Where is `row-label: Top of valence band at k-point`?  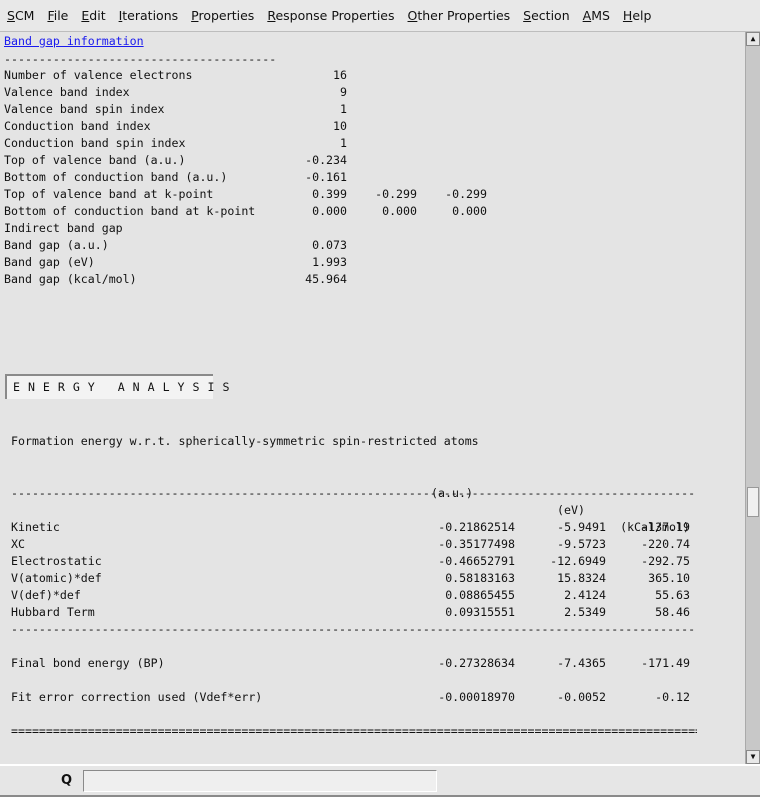 row-label: Top of valence band at k-point is located at coordinates (109, 194).